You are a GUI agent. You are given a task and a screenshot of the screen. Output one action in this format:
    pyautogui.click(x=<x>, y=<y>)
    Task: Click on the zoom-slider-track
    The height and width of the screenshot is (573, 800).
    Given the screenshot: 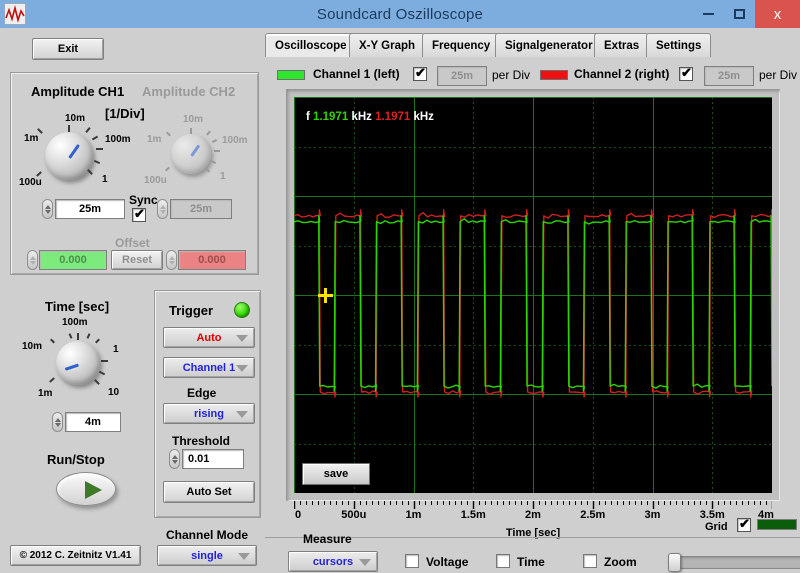 What is the action you would take?
    pyautogui.click(x=734, y=562)
    